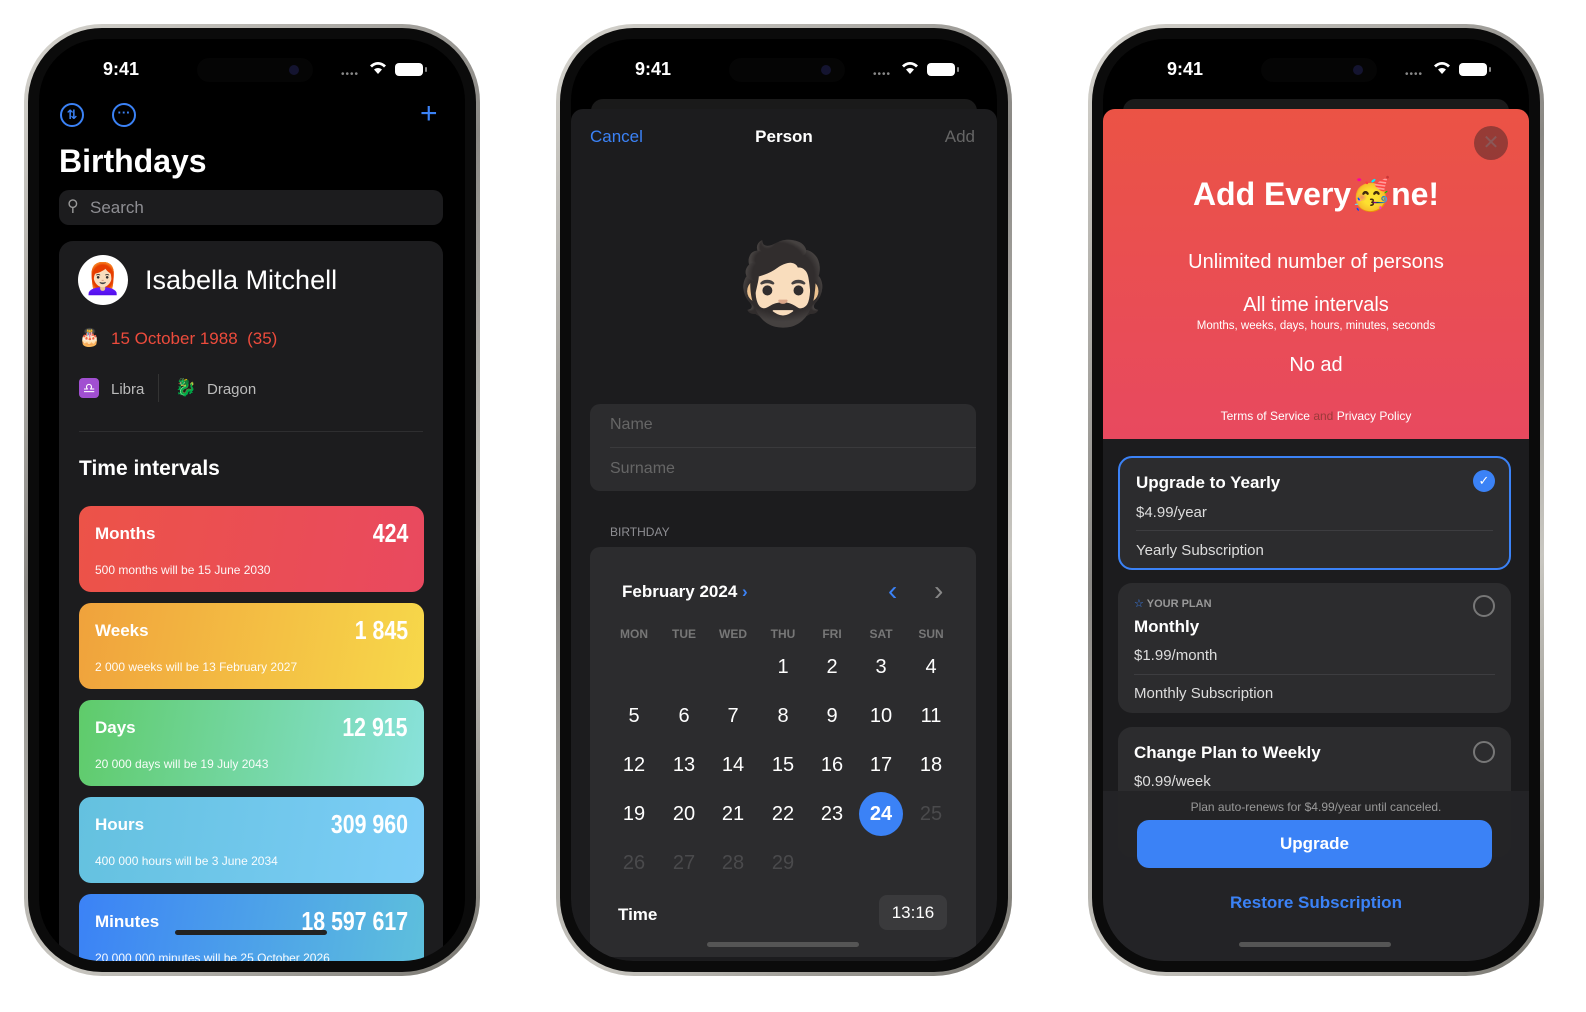 Image resolution: width=1586 pixels, height=1012 pixels. What do you see at coordinates (931, 716) in the screenshot?
I see `calendar-day: 11` at bounding box center [931, 716].